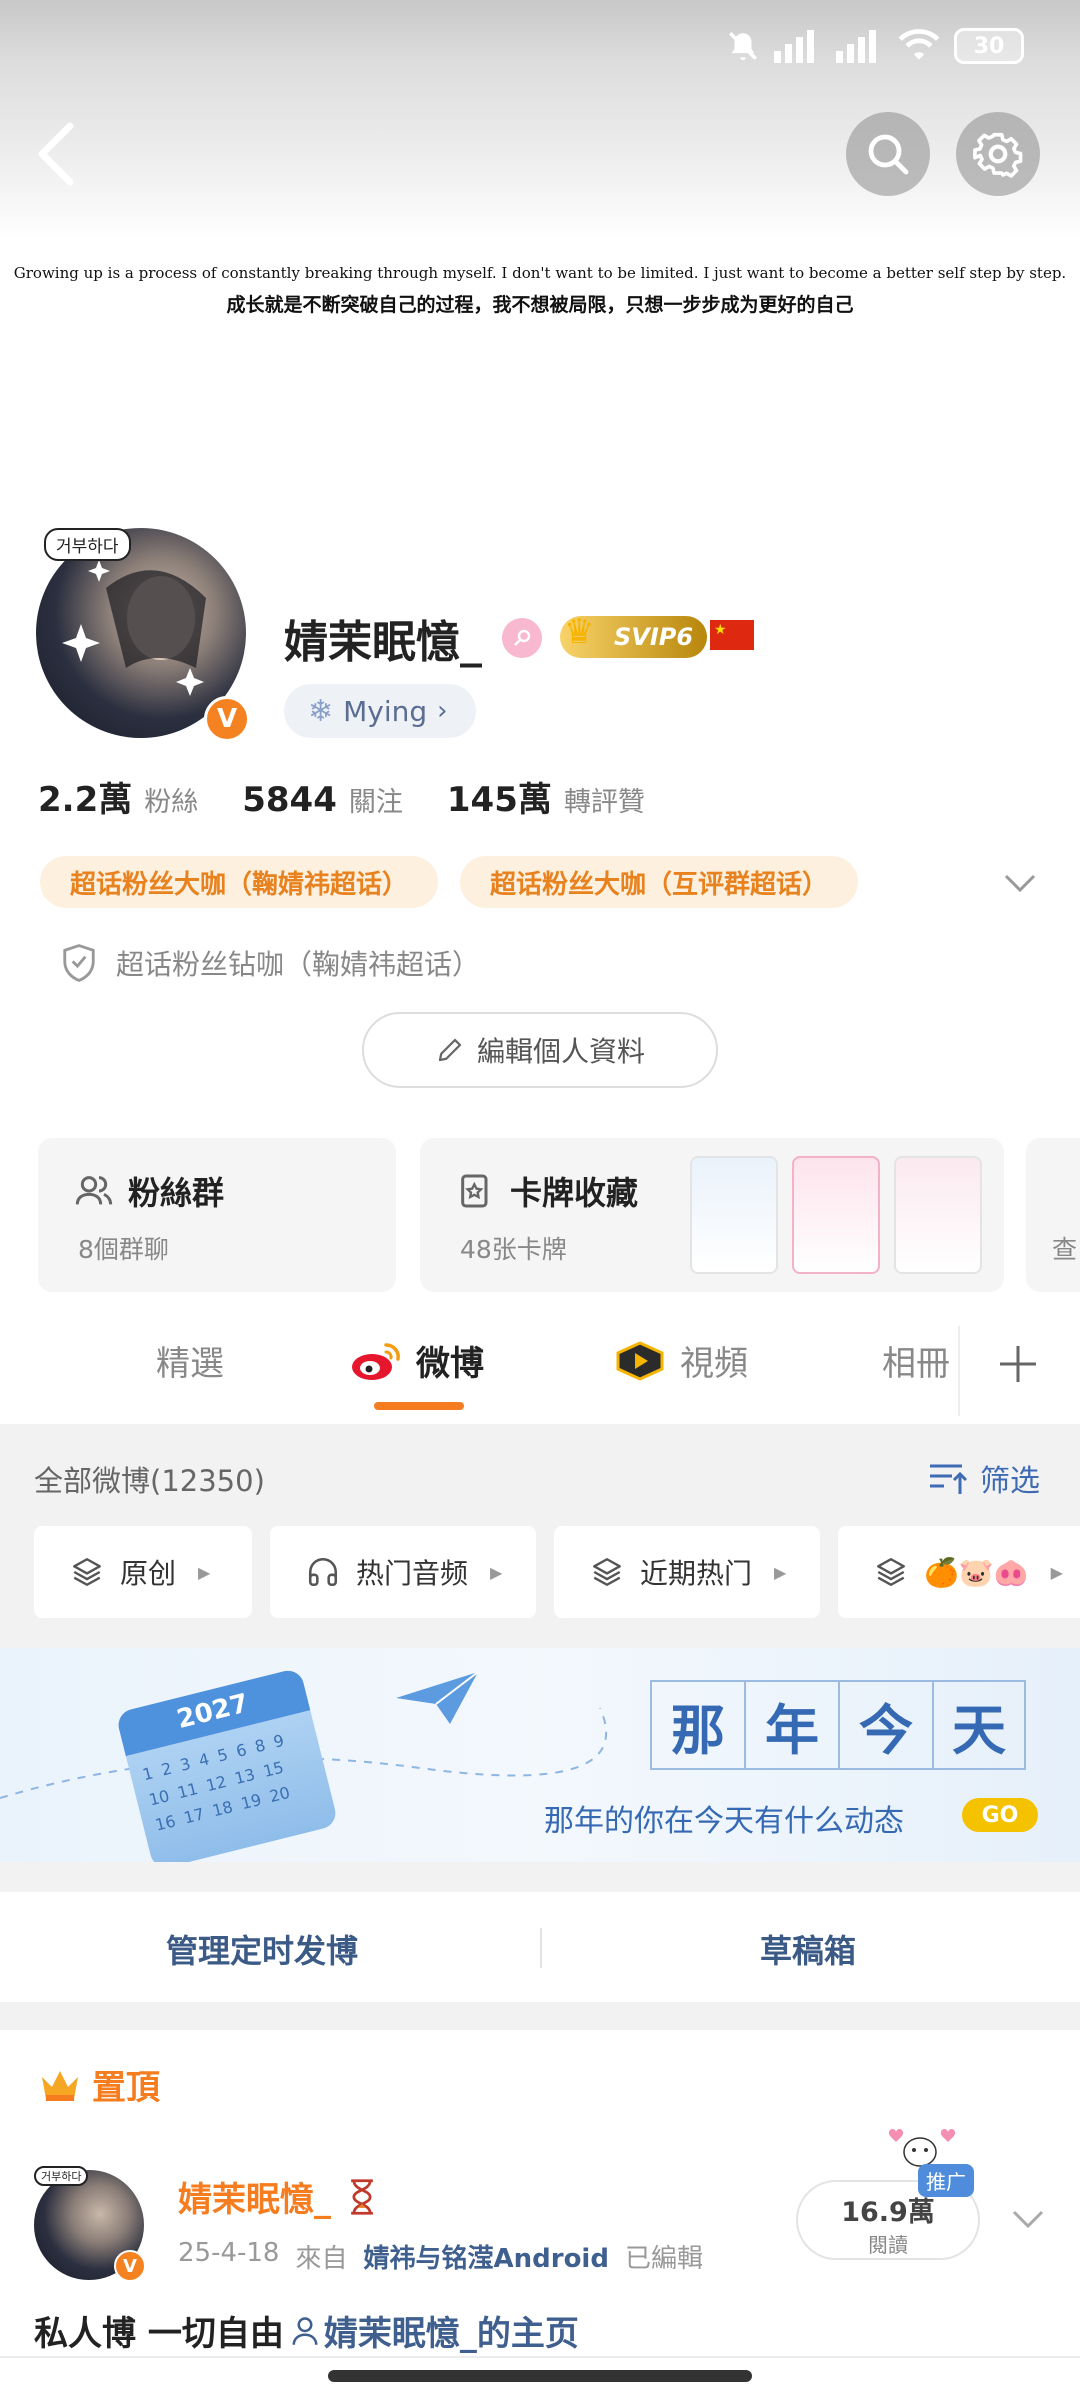 The height and width of the screenshot is (2400, 1080). Describe the element at coordinates (696, 1573) in the screenshot. I see `chip-label: 近期热门` at that location.